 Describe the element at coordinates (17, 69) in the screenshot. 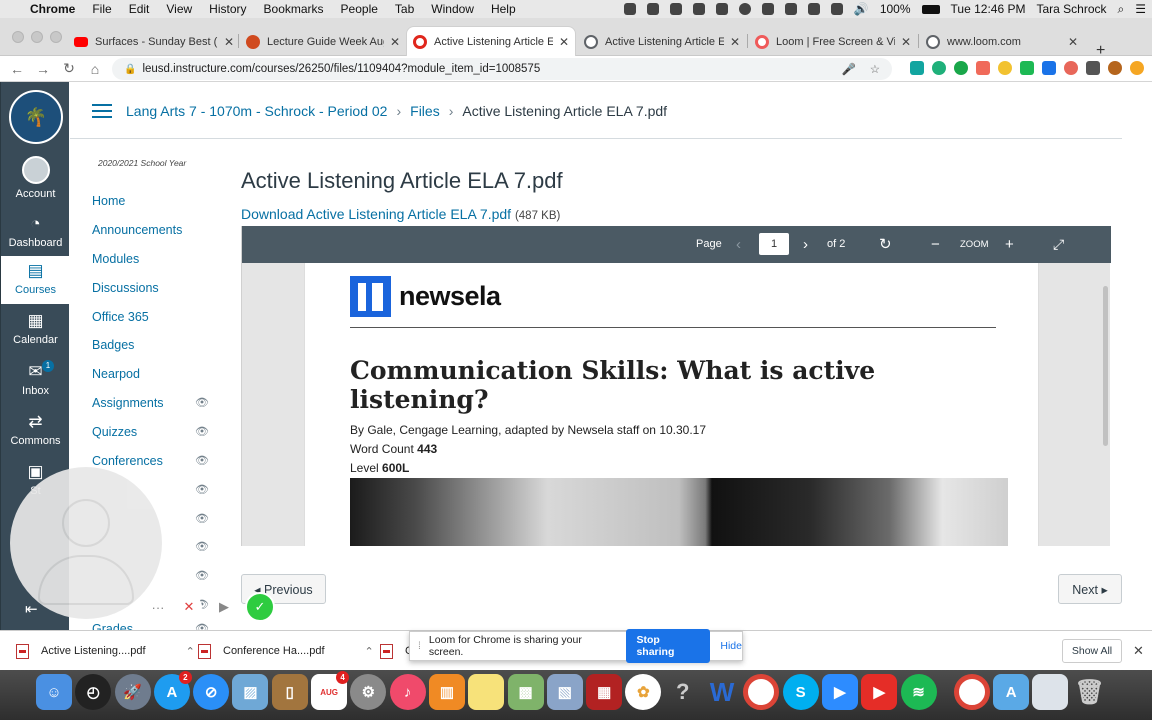

I see `back-icon: ←` at that location.